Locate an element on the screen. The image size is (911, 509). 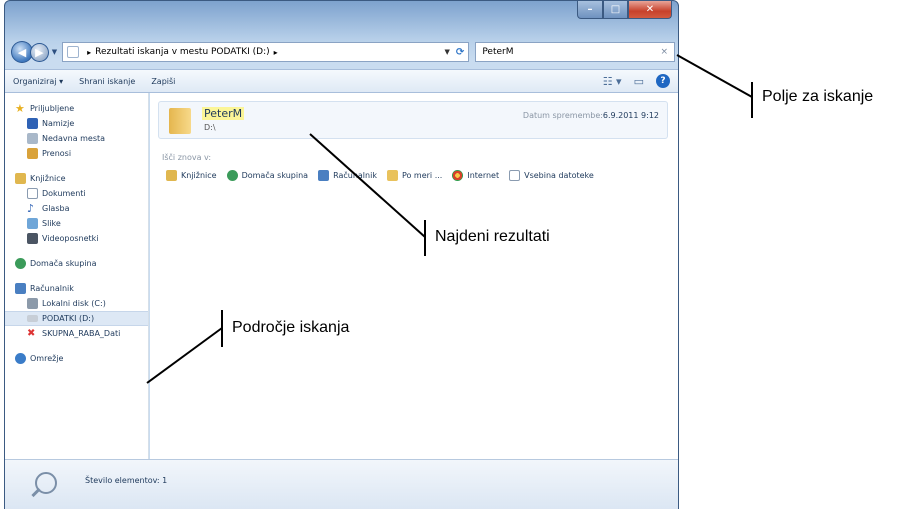
item-count: Število elementov: 1 is located at coordinates (126, 480).